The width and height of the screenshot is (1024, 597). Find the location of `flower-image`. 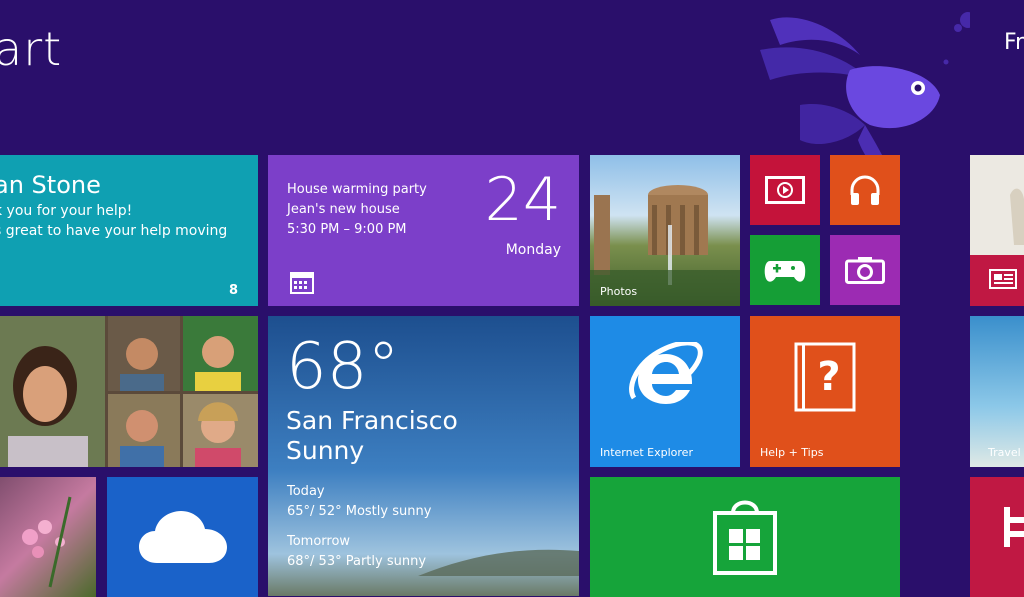

flower-image is located at coordinates (47, 542).